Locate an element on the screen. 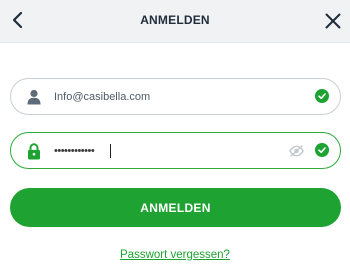 This screenshot has width=350, height=268. text-cursor is located at coordinates (110, 151).